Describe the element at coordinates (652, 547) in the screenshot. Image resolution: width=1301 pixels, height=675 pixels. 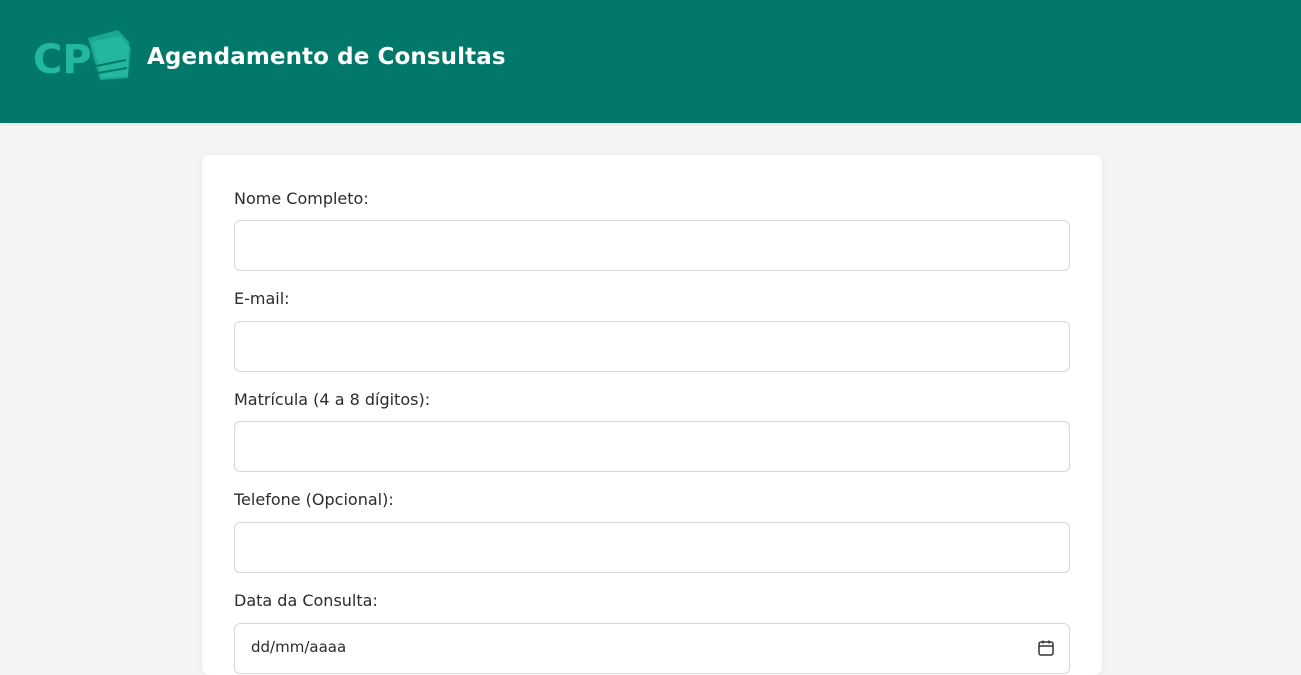
I see `phone-input` at that location.